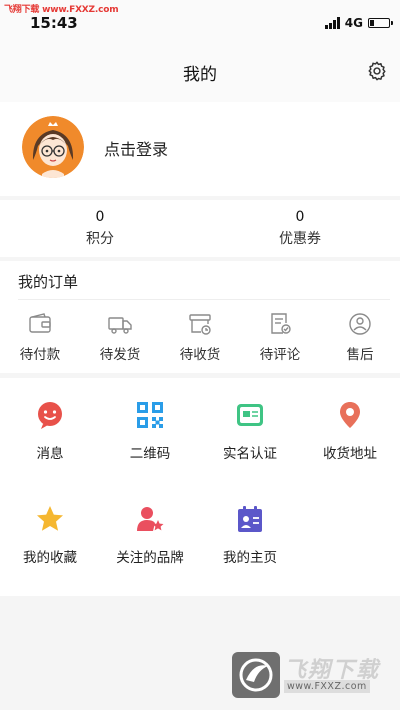  Describe the element at coordinates (54, 23) in the screenshot. I see `status-time: 15:43` at that location.